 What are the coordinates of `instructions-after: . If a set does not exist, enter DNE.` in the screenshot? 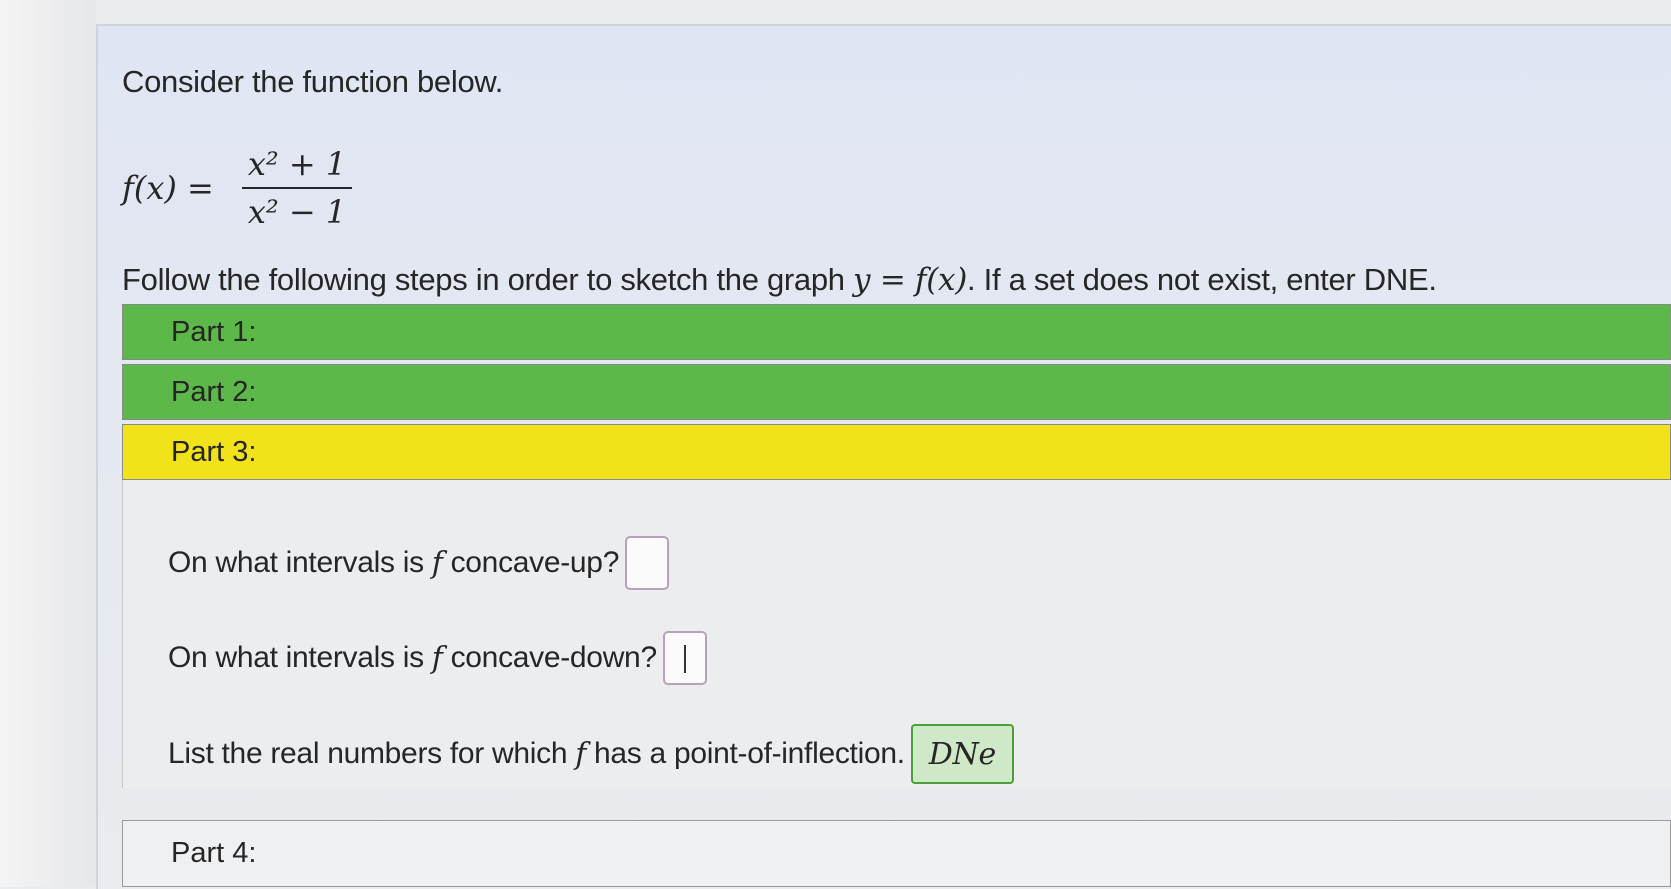 It's located at (1202, 279).